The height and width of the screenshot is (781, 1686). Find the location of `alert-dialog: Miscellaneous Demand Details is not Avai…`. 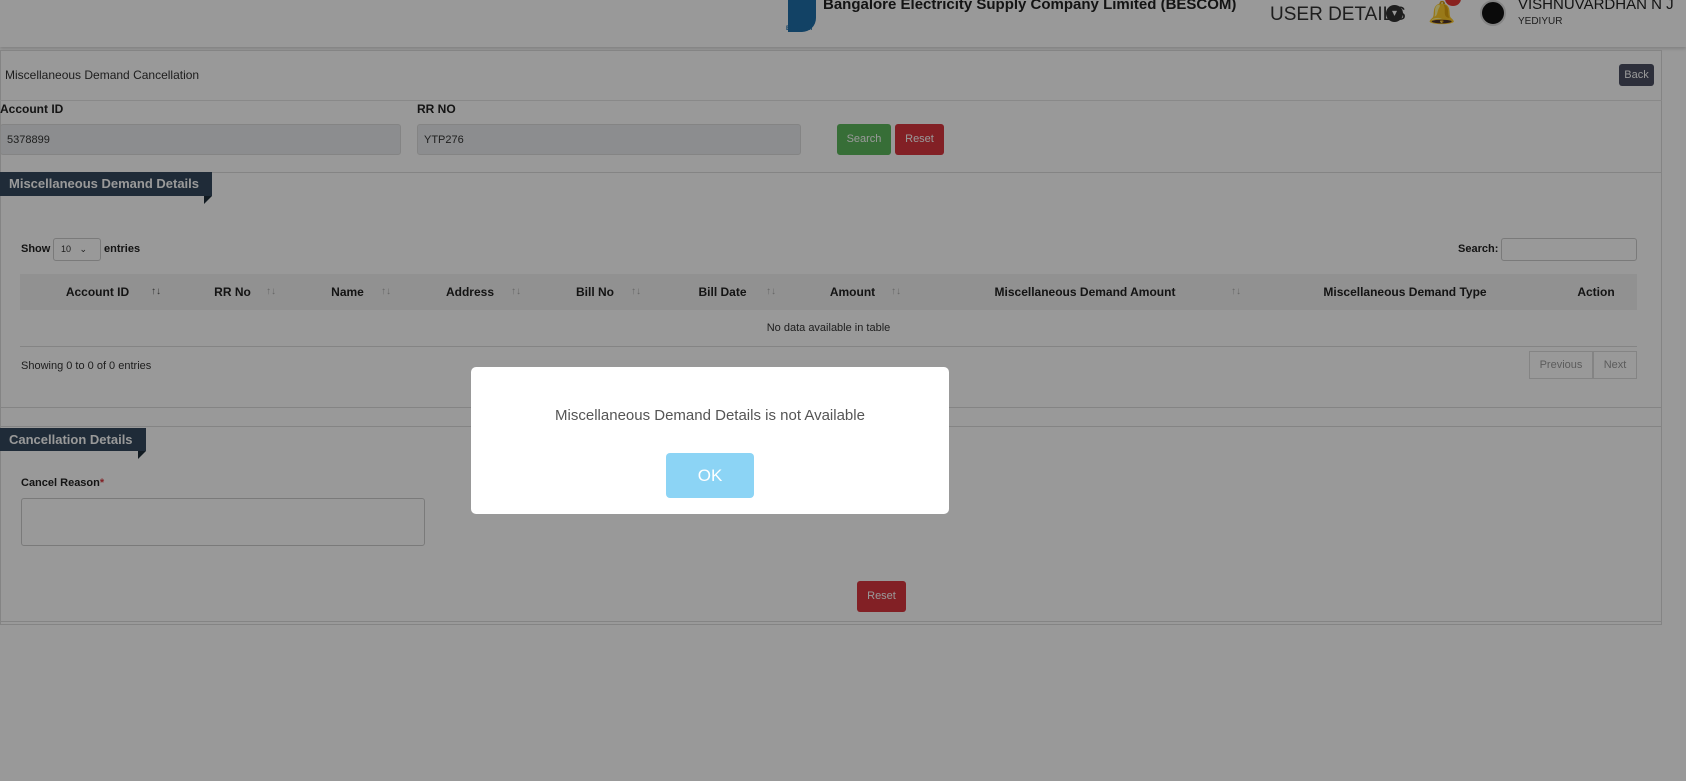

alert-dialog: Miscellaneous Demand Details is not Avai… is located at coordinates (710, 440).